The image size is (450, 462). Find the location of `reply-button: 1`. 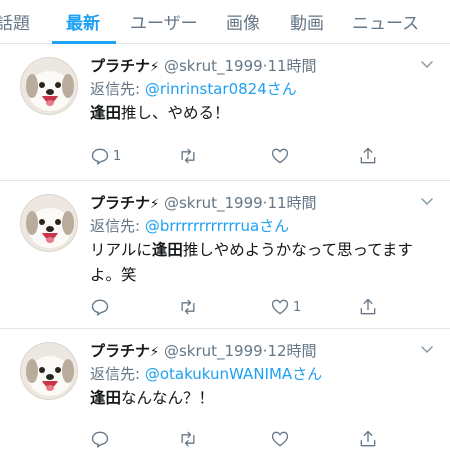

reply-button: 1 is located at coordinates (105, 156).